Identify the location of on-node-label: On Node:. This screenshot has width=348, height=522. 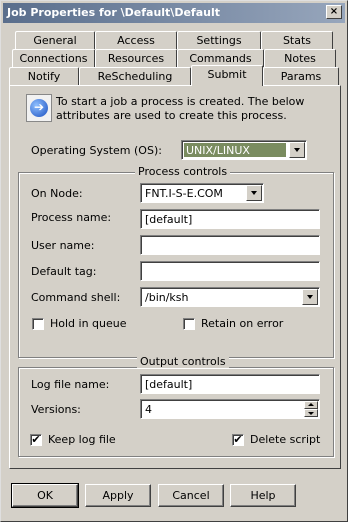
(57, 193).